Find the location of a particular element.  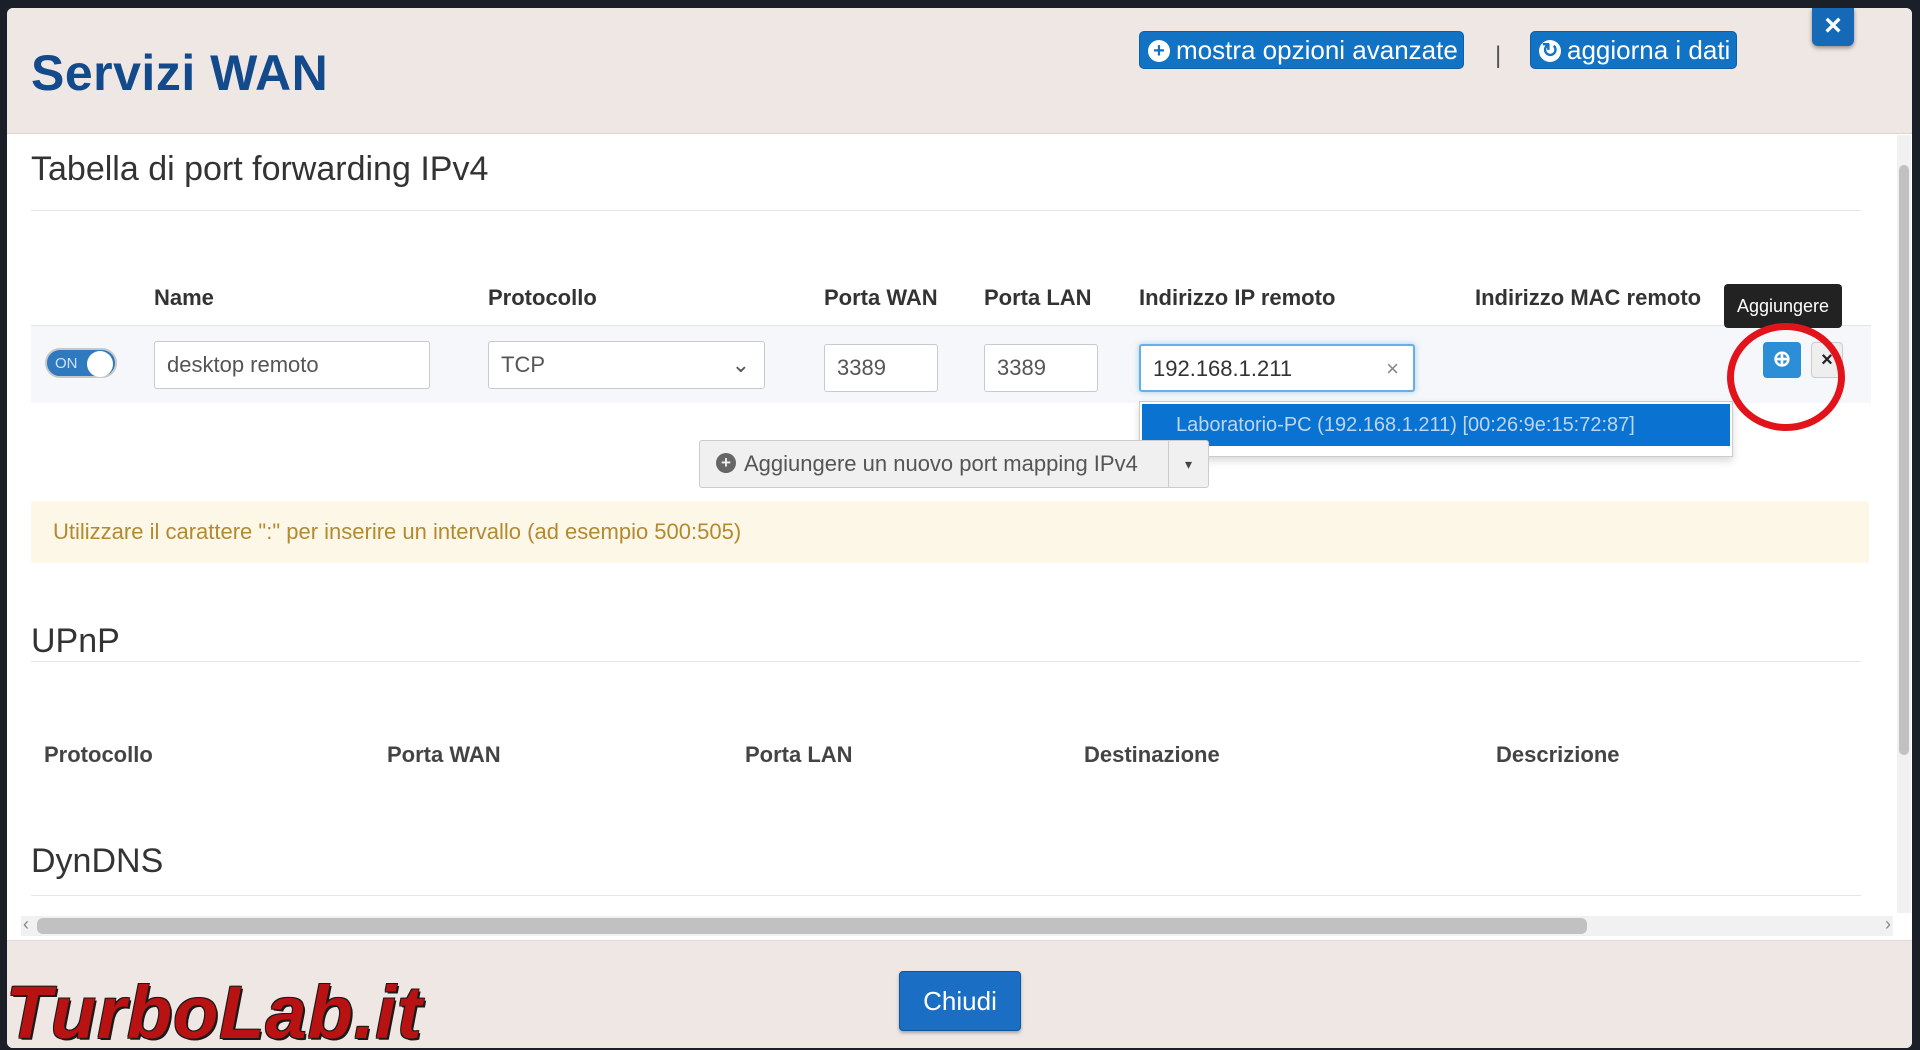

chevron-left-icon: ‹ is located at coordinates (26, 924).